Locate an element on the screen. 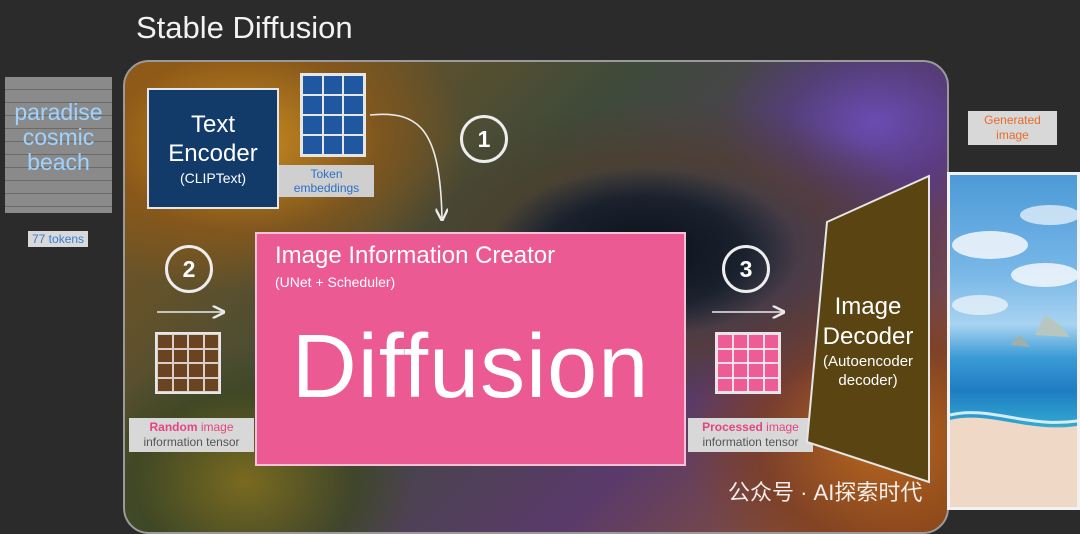 This screenshot has height=534, width=1080. token-embeddings-label-line1: Token is located at coordinates (326, 174).